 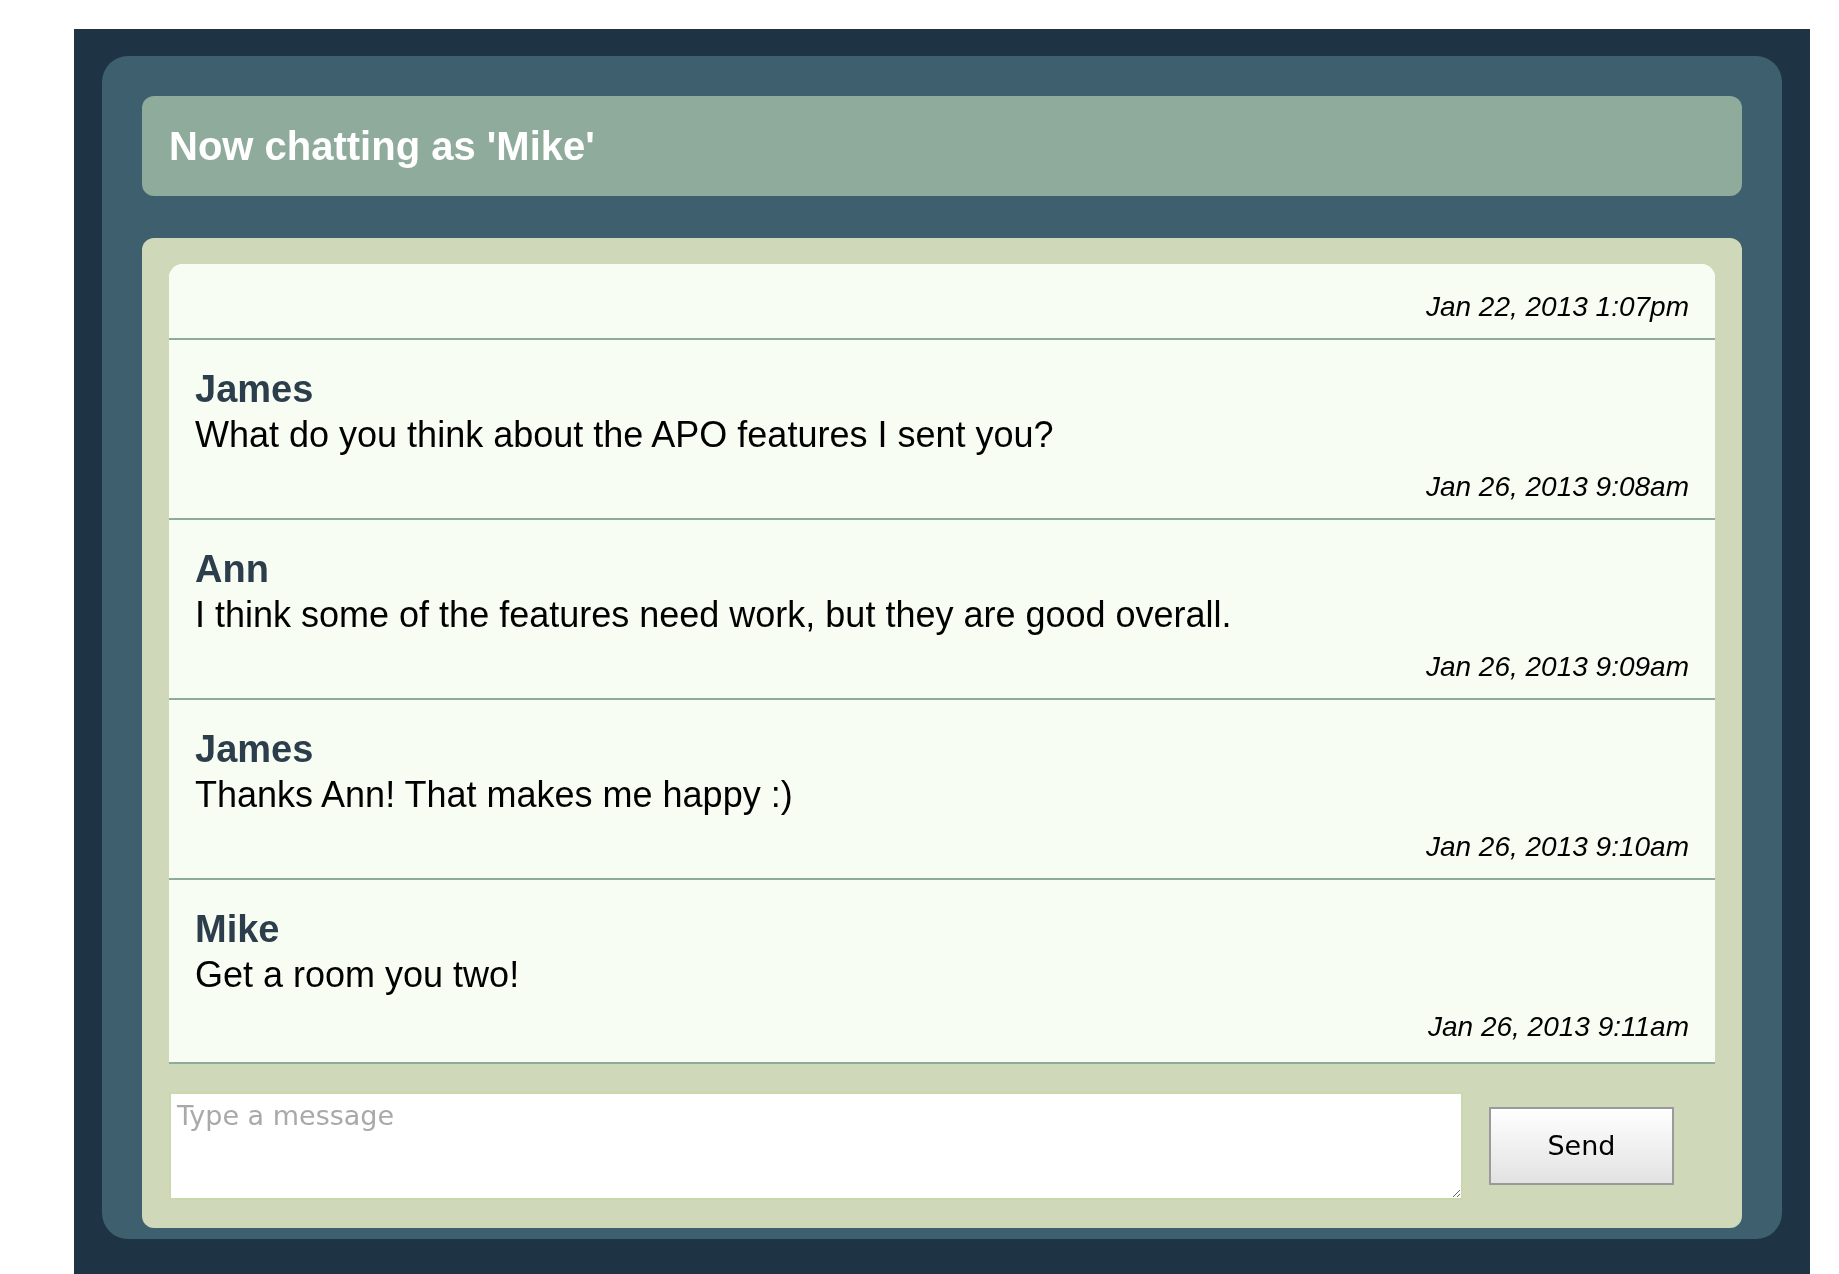 What do you see at coordinates (494, 795) in the screenshot?
I see `message-text: Thanks Ann! That makes me happy :)` at bounding box center [494, 795].